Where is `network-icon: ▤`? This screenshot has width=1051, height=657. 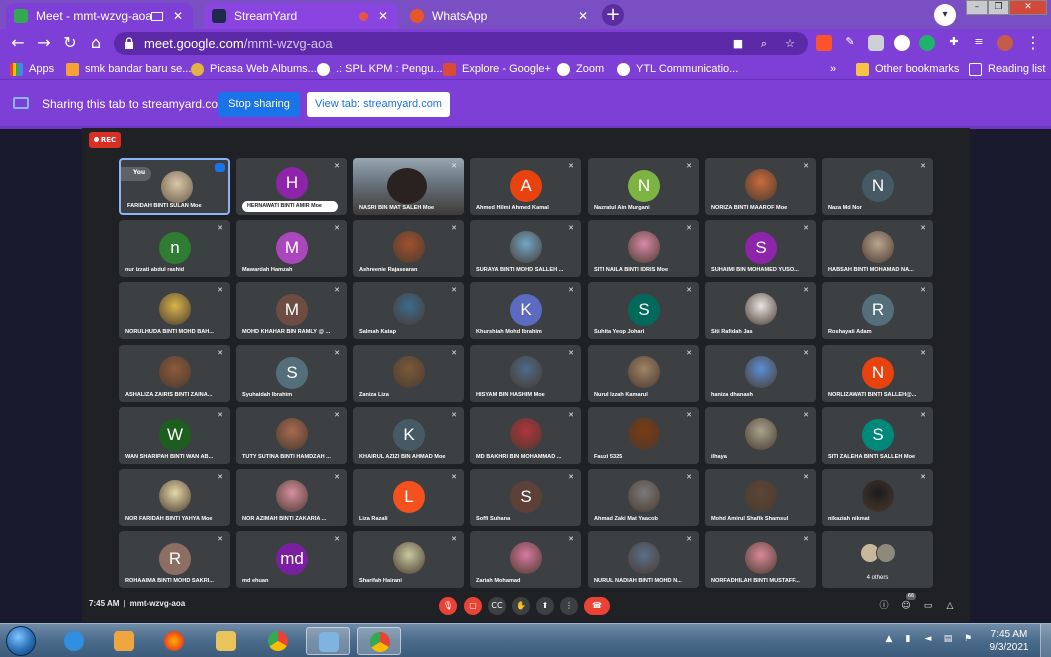 network-icon: ▤ is located at coordinates (948, 639).